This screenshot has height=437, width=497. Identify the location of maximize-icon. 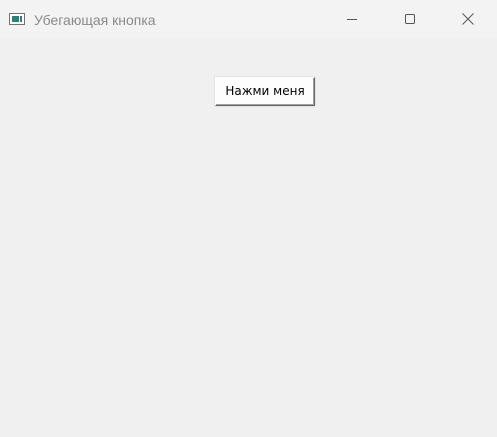
(410, 19).